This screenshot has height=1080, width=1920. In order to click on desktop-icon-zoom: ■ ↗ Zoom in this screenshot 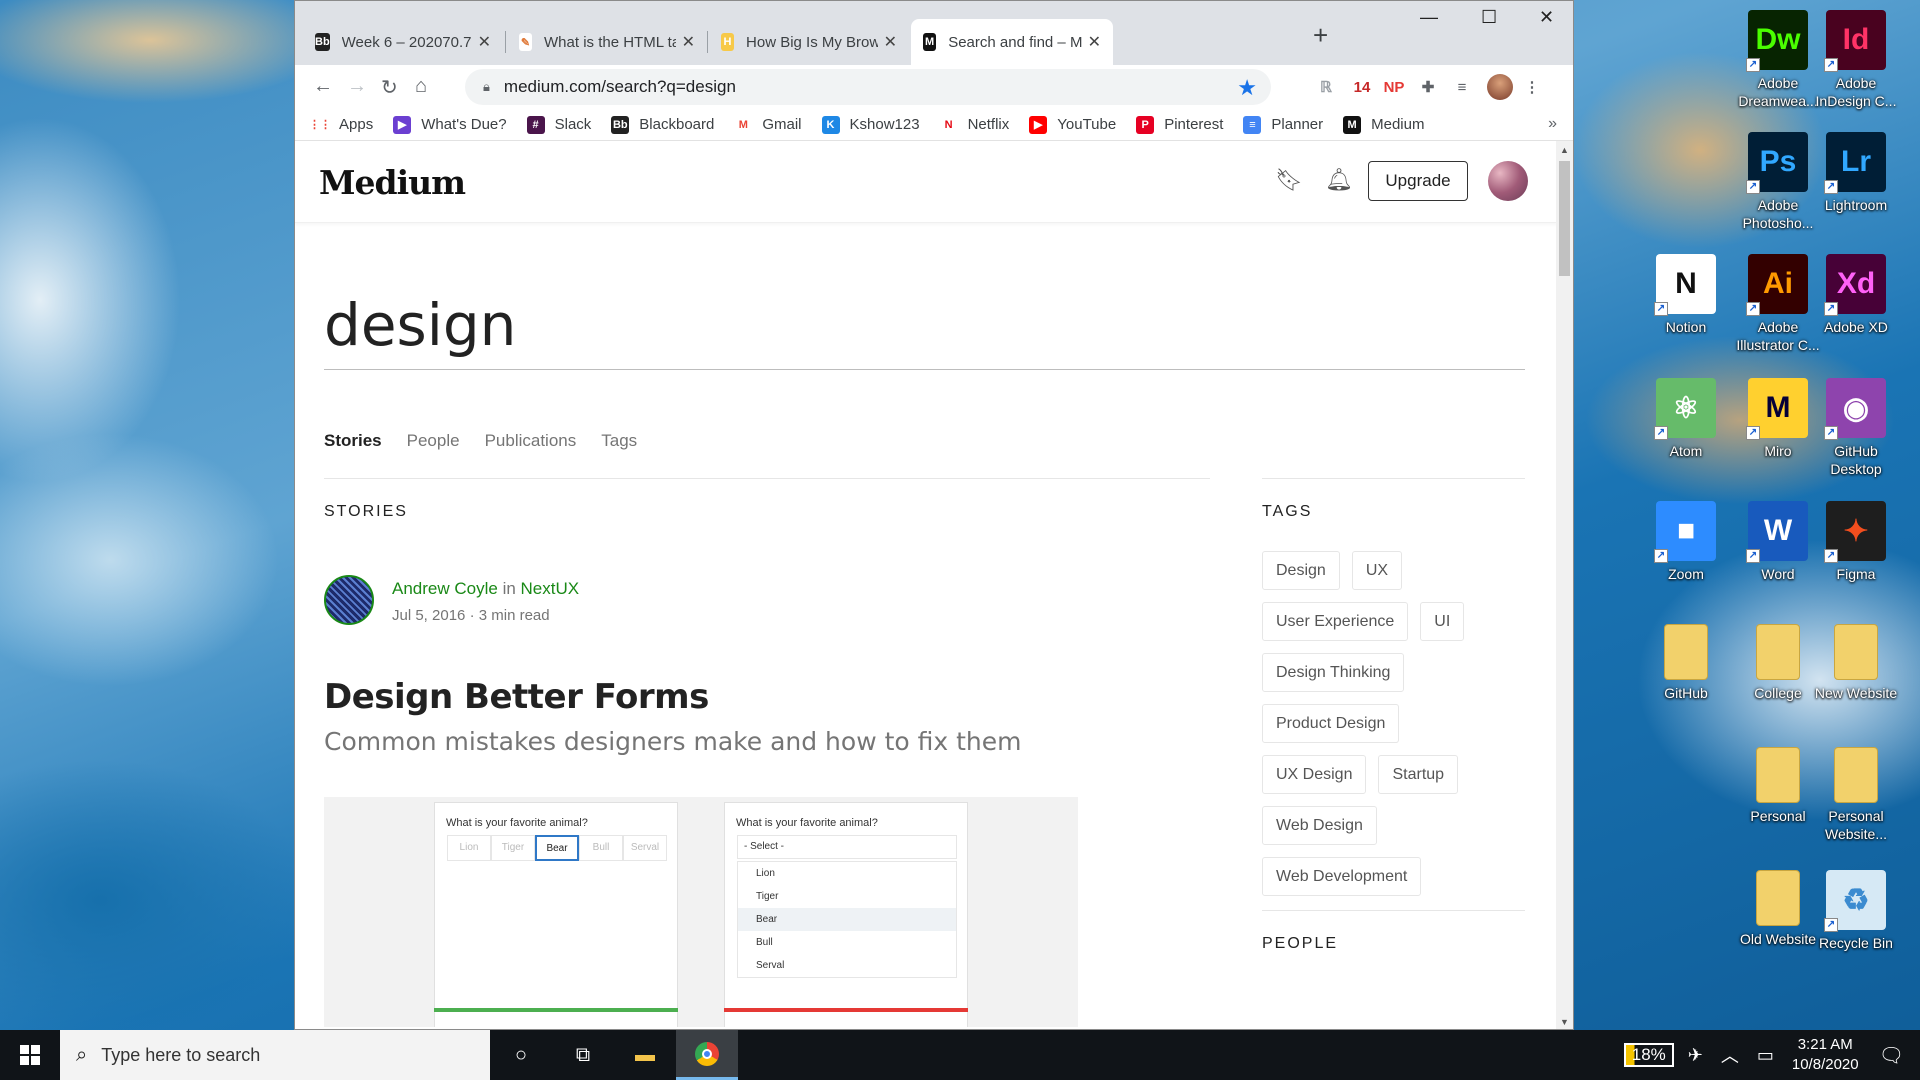, I will do `click(1686, 540)`.